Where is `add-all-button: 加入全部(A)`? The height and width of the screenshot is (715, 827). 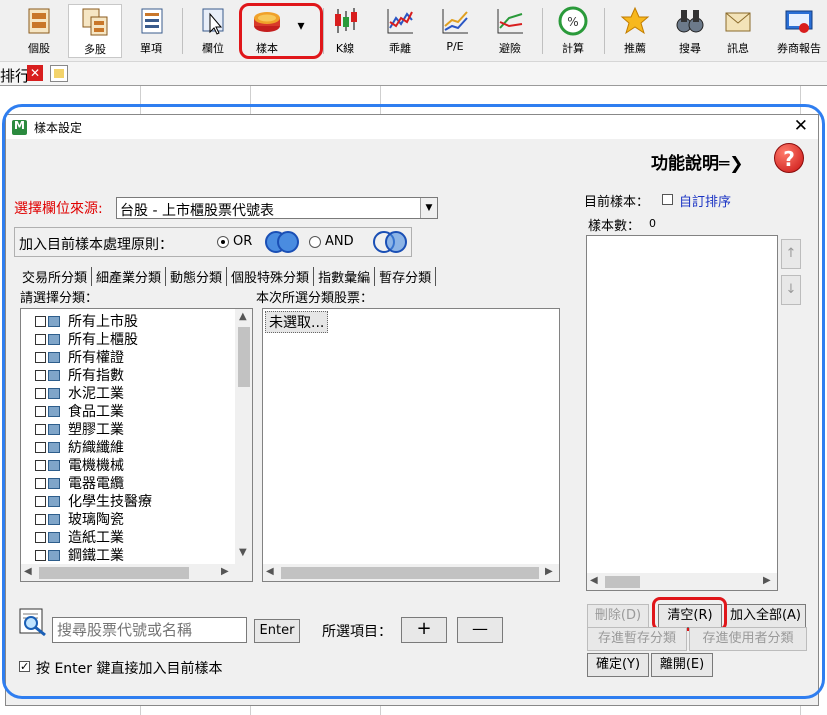
add-all-button: 加入全部(A) is located at coordinates (766, 616).